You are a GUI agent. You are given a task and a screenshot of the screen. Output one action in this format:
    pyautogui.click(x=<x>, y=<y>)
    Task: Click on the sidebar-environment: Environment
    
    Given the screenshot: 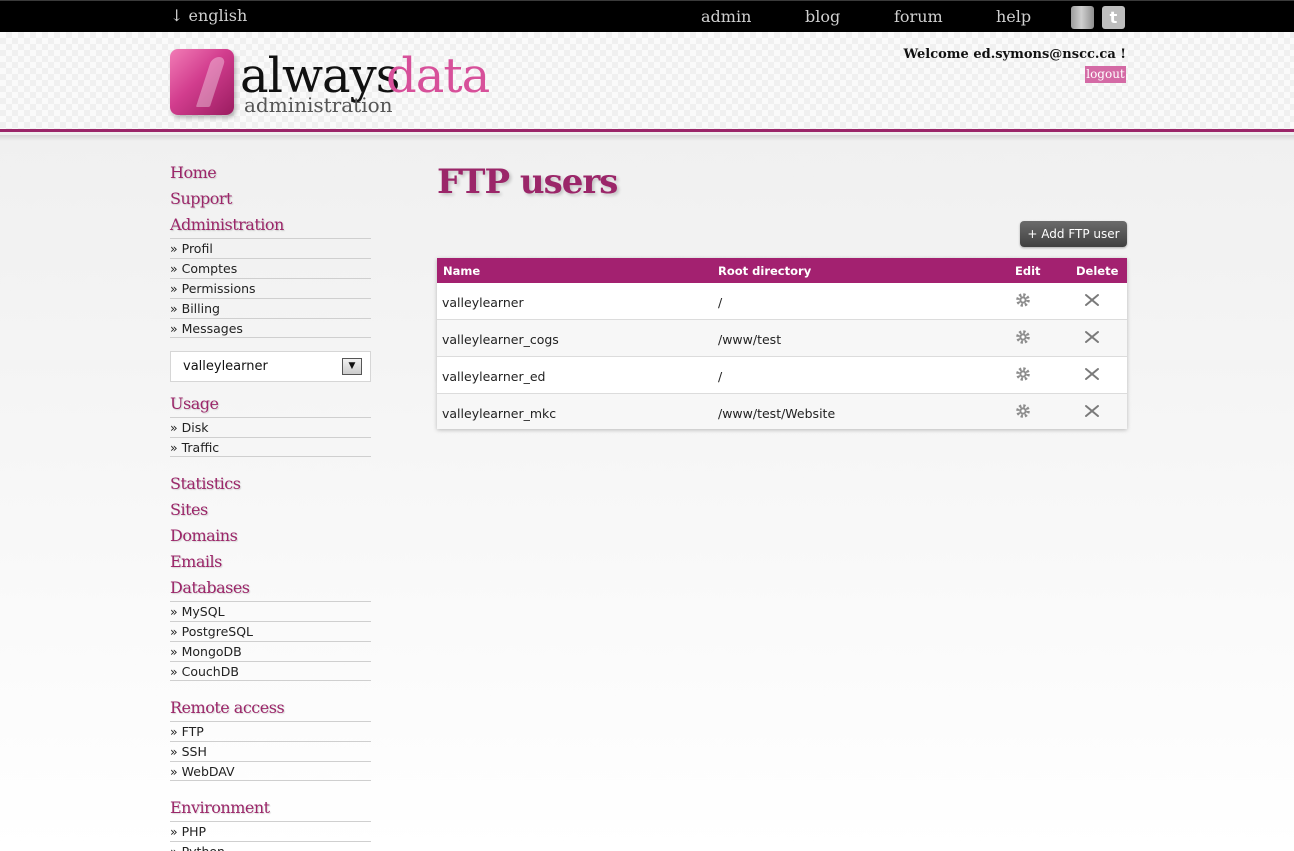 What is the action you would take?
    pyautogui.click(x=270, y=808)
    